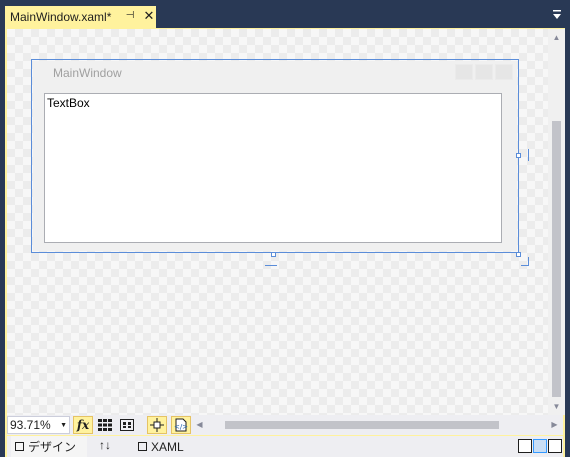 This screenshot has height=457, width=570. Describe the element at coordinates (285, 14) in the screenshot. I see `document-tab-strip: MainWindow.xaml* ⊣ ✕` at that location.